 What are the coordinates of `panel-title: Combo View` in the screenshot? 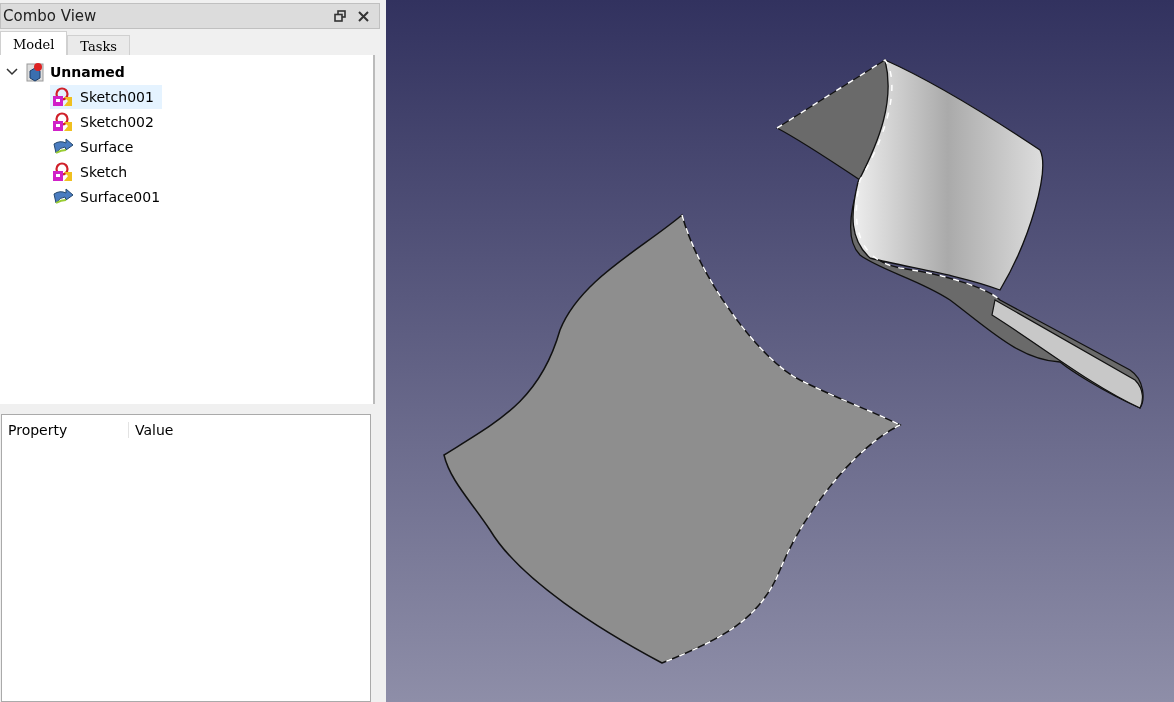 It's located at (50, 16).